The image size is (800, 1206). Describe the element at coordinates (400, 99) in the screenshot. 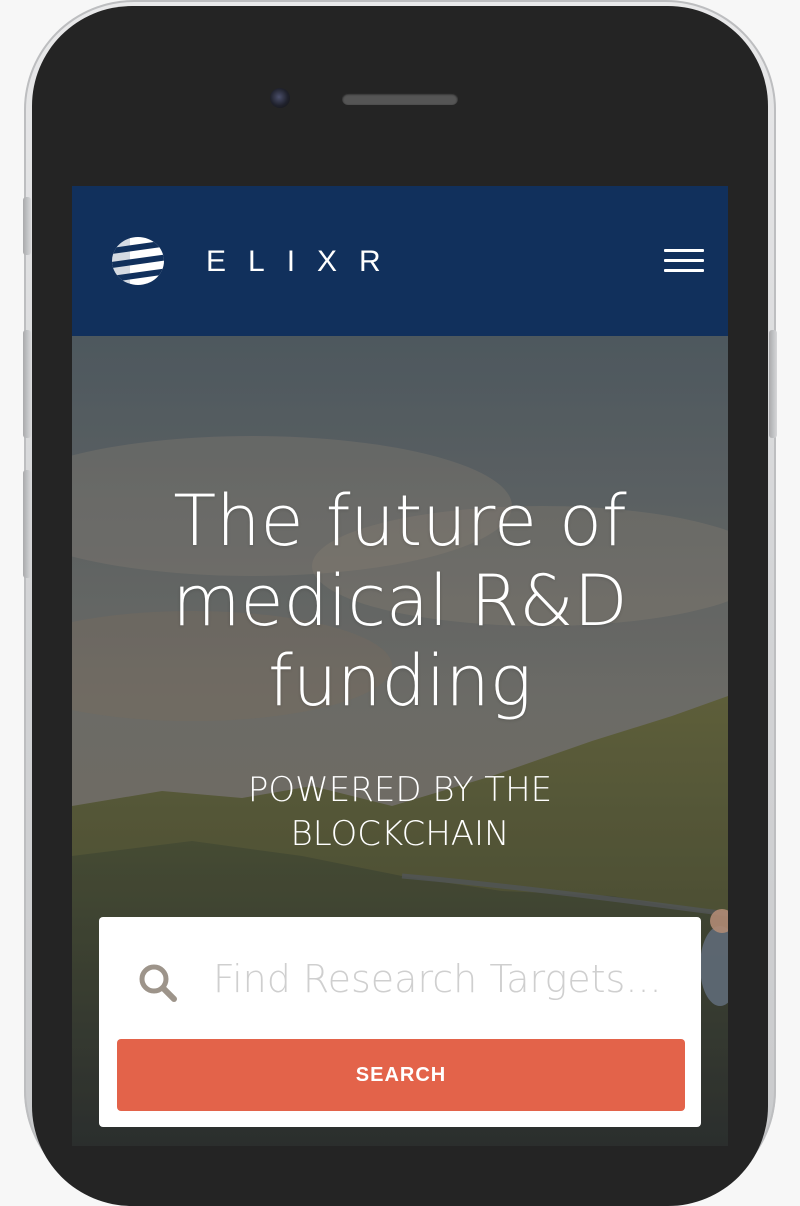

I see `earpiece-speaker` at that location.